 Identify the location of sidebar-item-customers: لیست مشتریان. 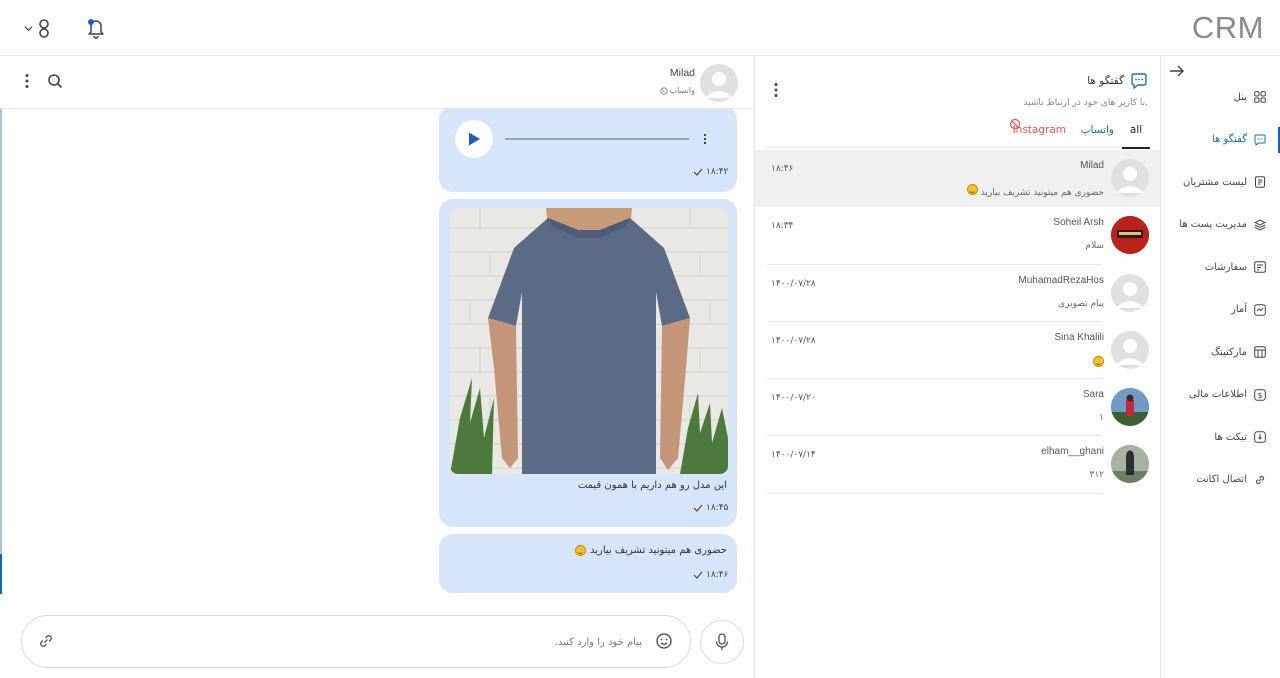
(1220, 182).